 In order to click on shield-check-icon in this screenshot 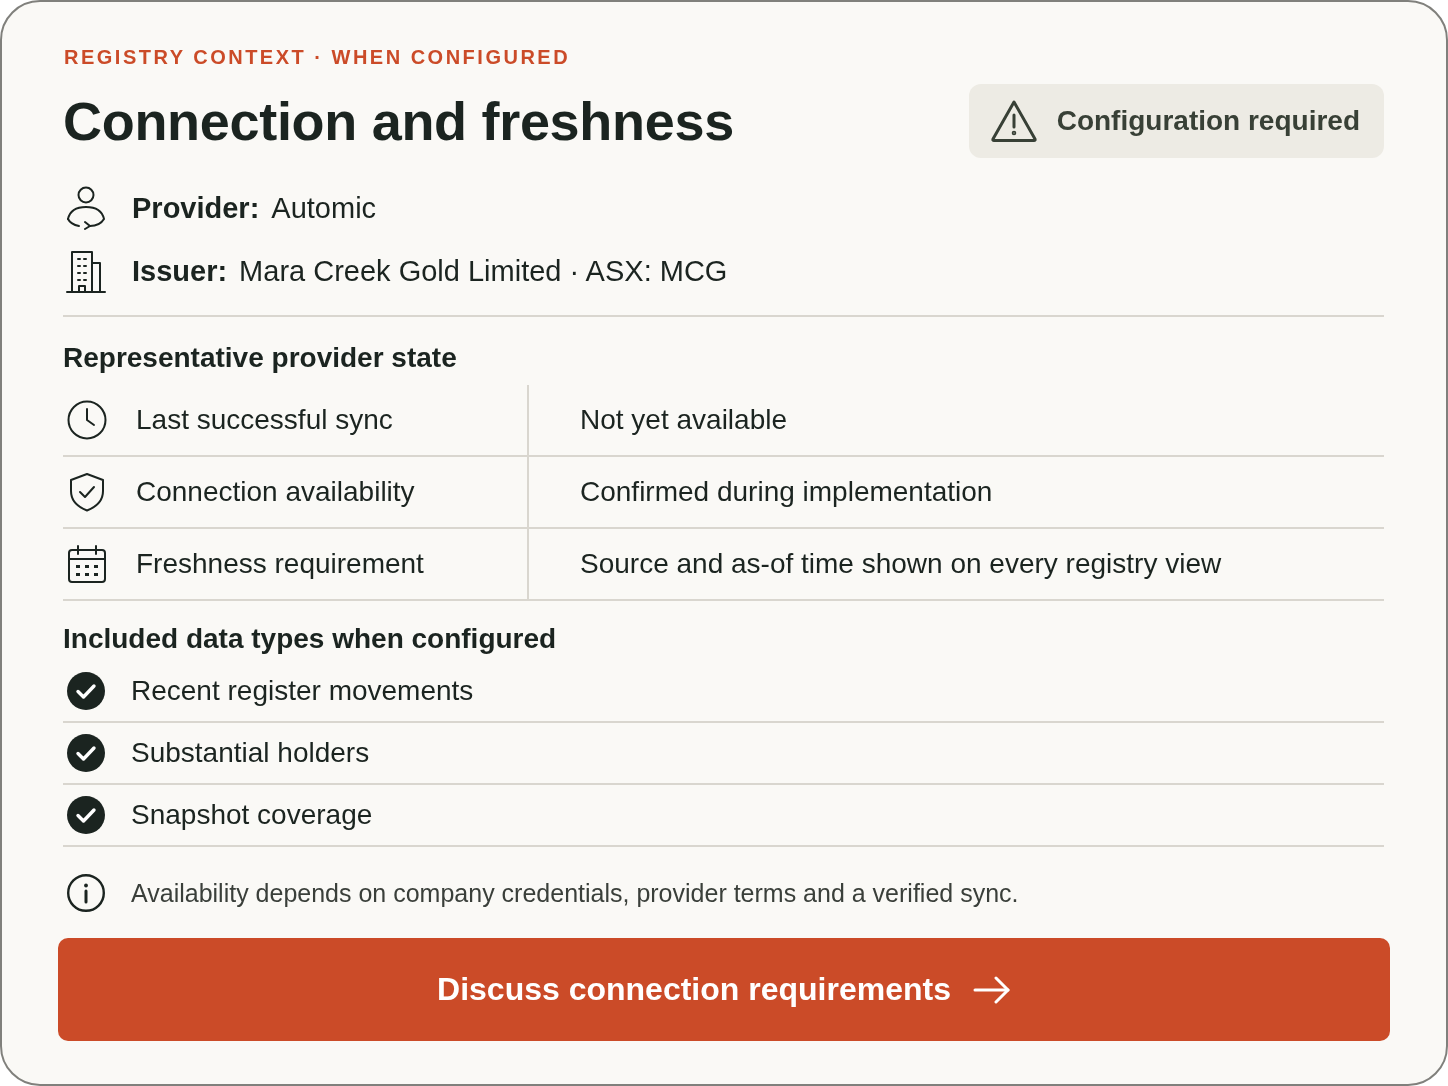, I will do `click(87, 492)`.